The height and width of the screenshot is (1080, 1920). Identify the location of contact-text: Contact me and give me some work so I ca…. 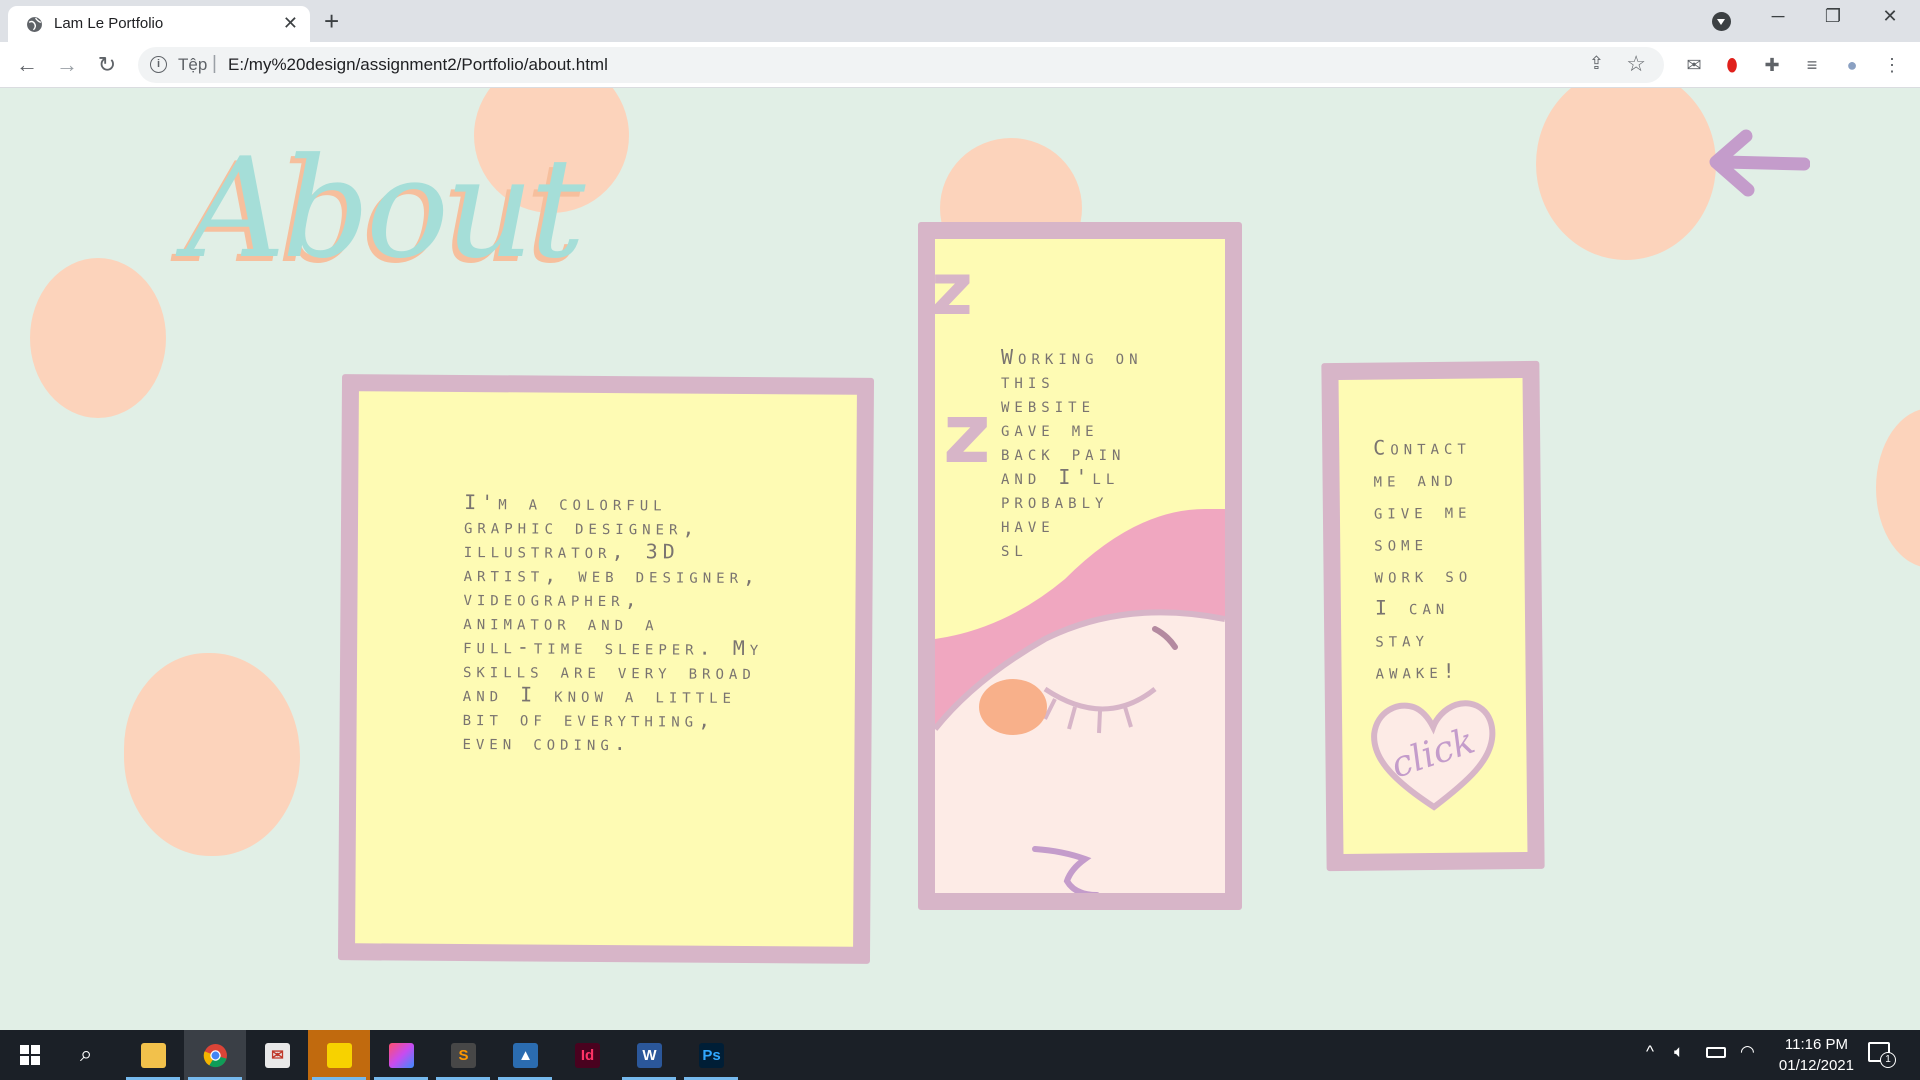
(1423, 559).